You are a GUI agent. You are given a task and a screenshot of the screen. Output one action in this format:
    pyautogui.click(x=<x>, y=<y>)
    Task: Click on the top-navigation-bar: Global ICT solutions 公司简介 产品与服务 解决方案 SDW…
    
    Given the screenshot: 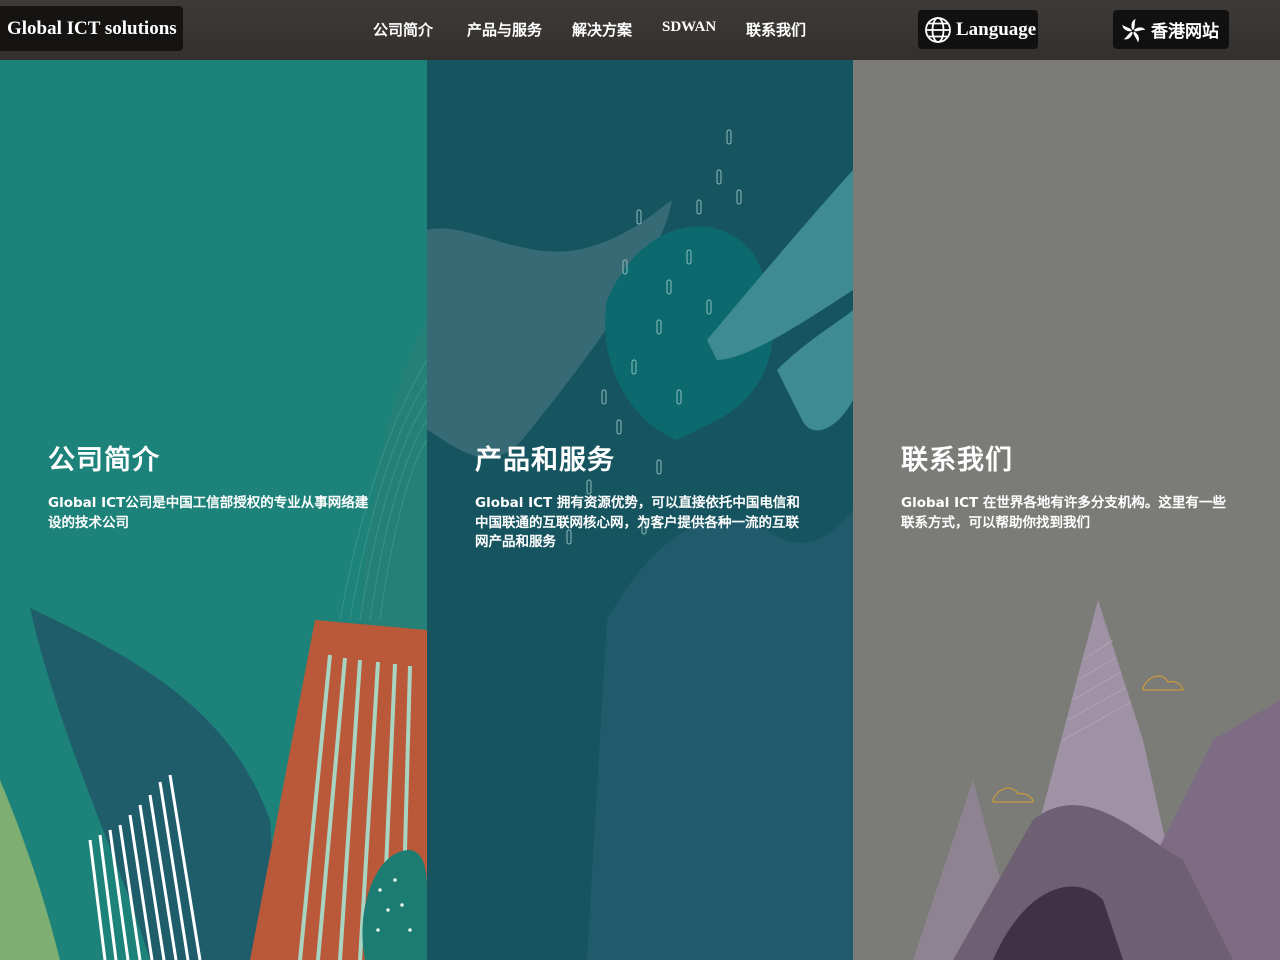 What is the action you would take?
    pyautogui.click(x=640, y=30)
    